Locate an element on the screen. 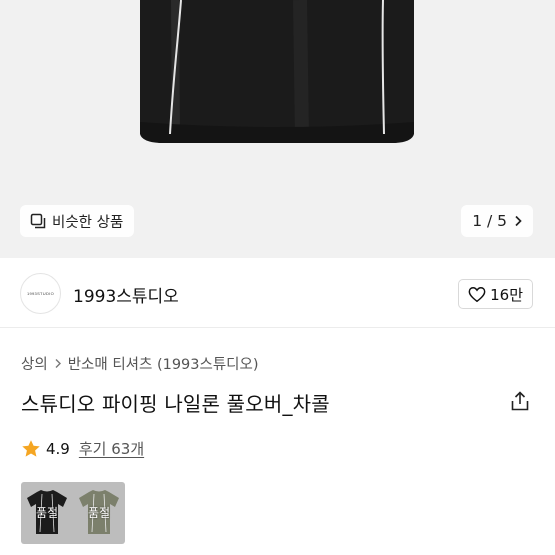  shop-logo: 1993STUDIO is located at coordinates (40, 293).